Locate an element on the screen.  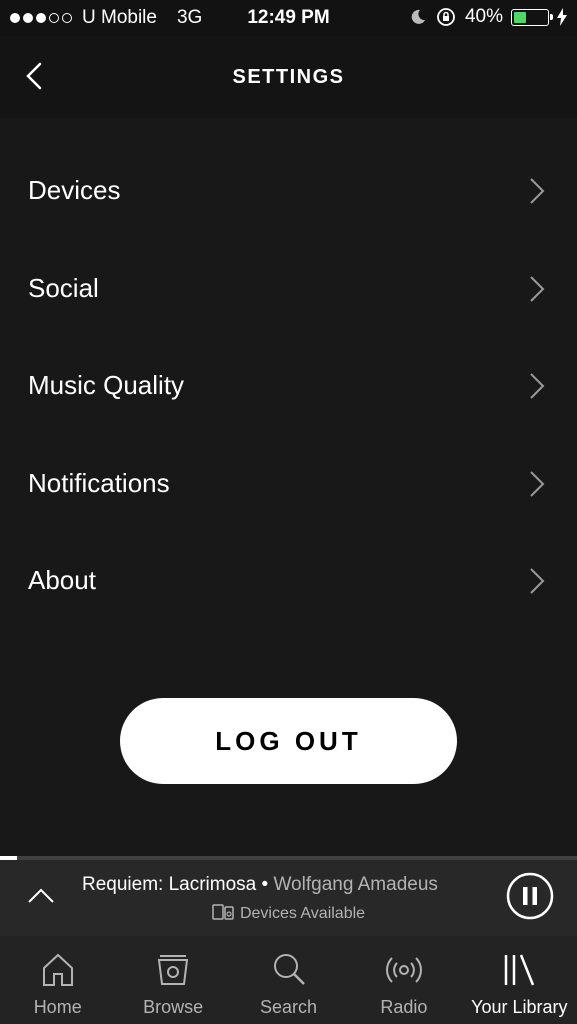
settings-item-label: Notifications is located at coordinates (99, 482).